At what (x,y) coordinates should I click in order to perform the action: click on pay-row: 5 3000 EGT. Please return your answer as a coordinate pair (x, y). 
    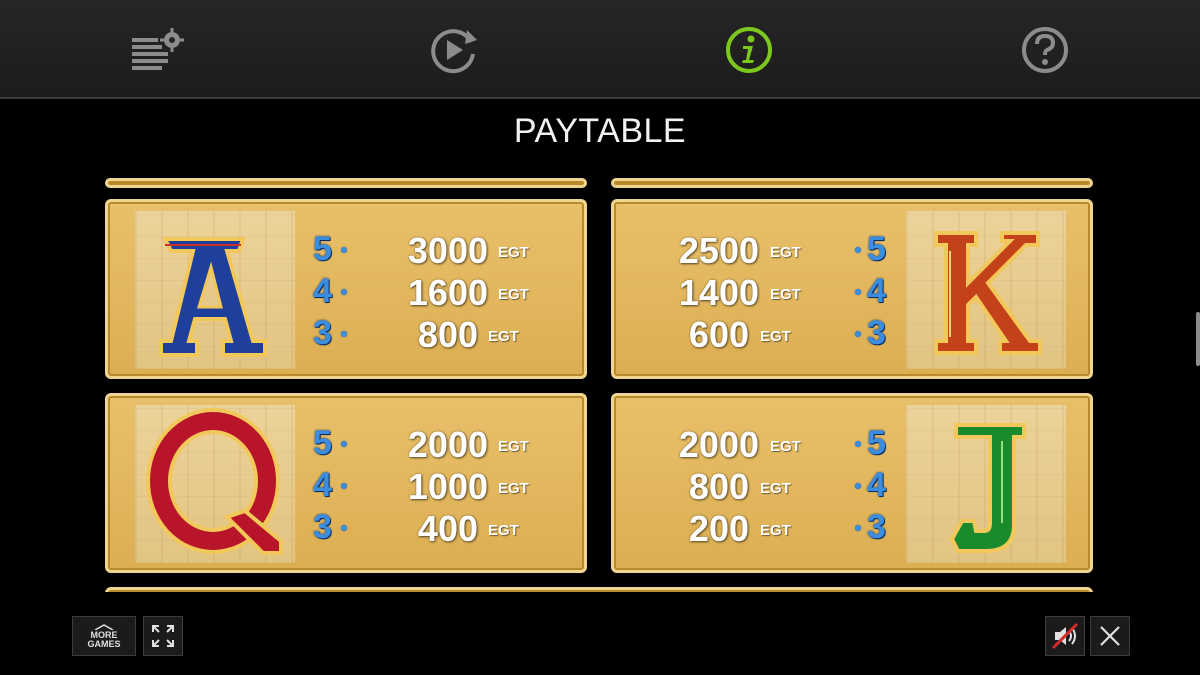
    Looking at the image, I should click on (463, 250).